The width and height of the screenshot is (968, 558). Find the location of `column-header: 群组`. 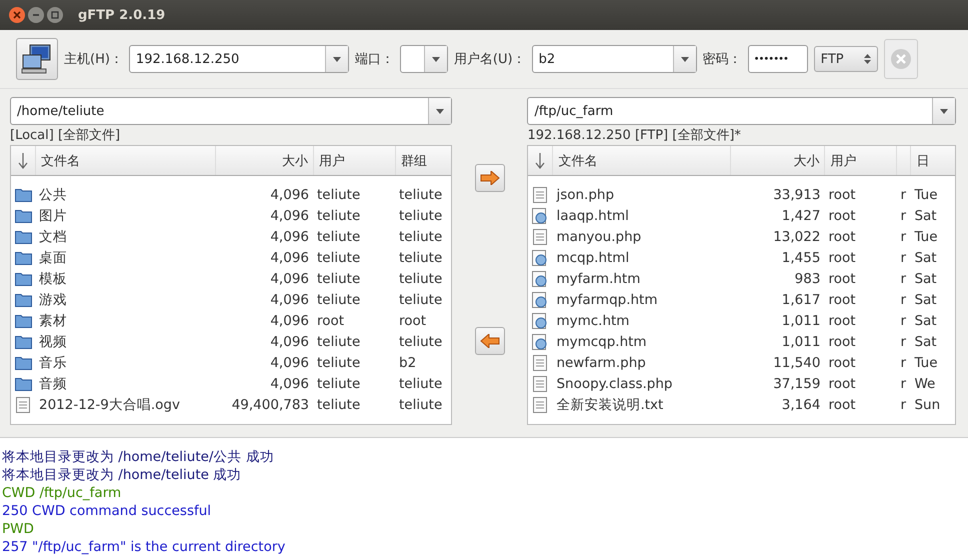

column-header: 群组 is located at coordinates (423, 160).